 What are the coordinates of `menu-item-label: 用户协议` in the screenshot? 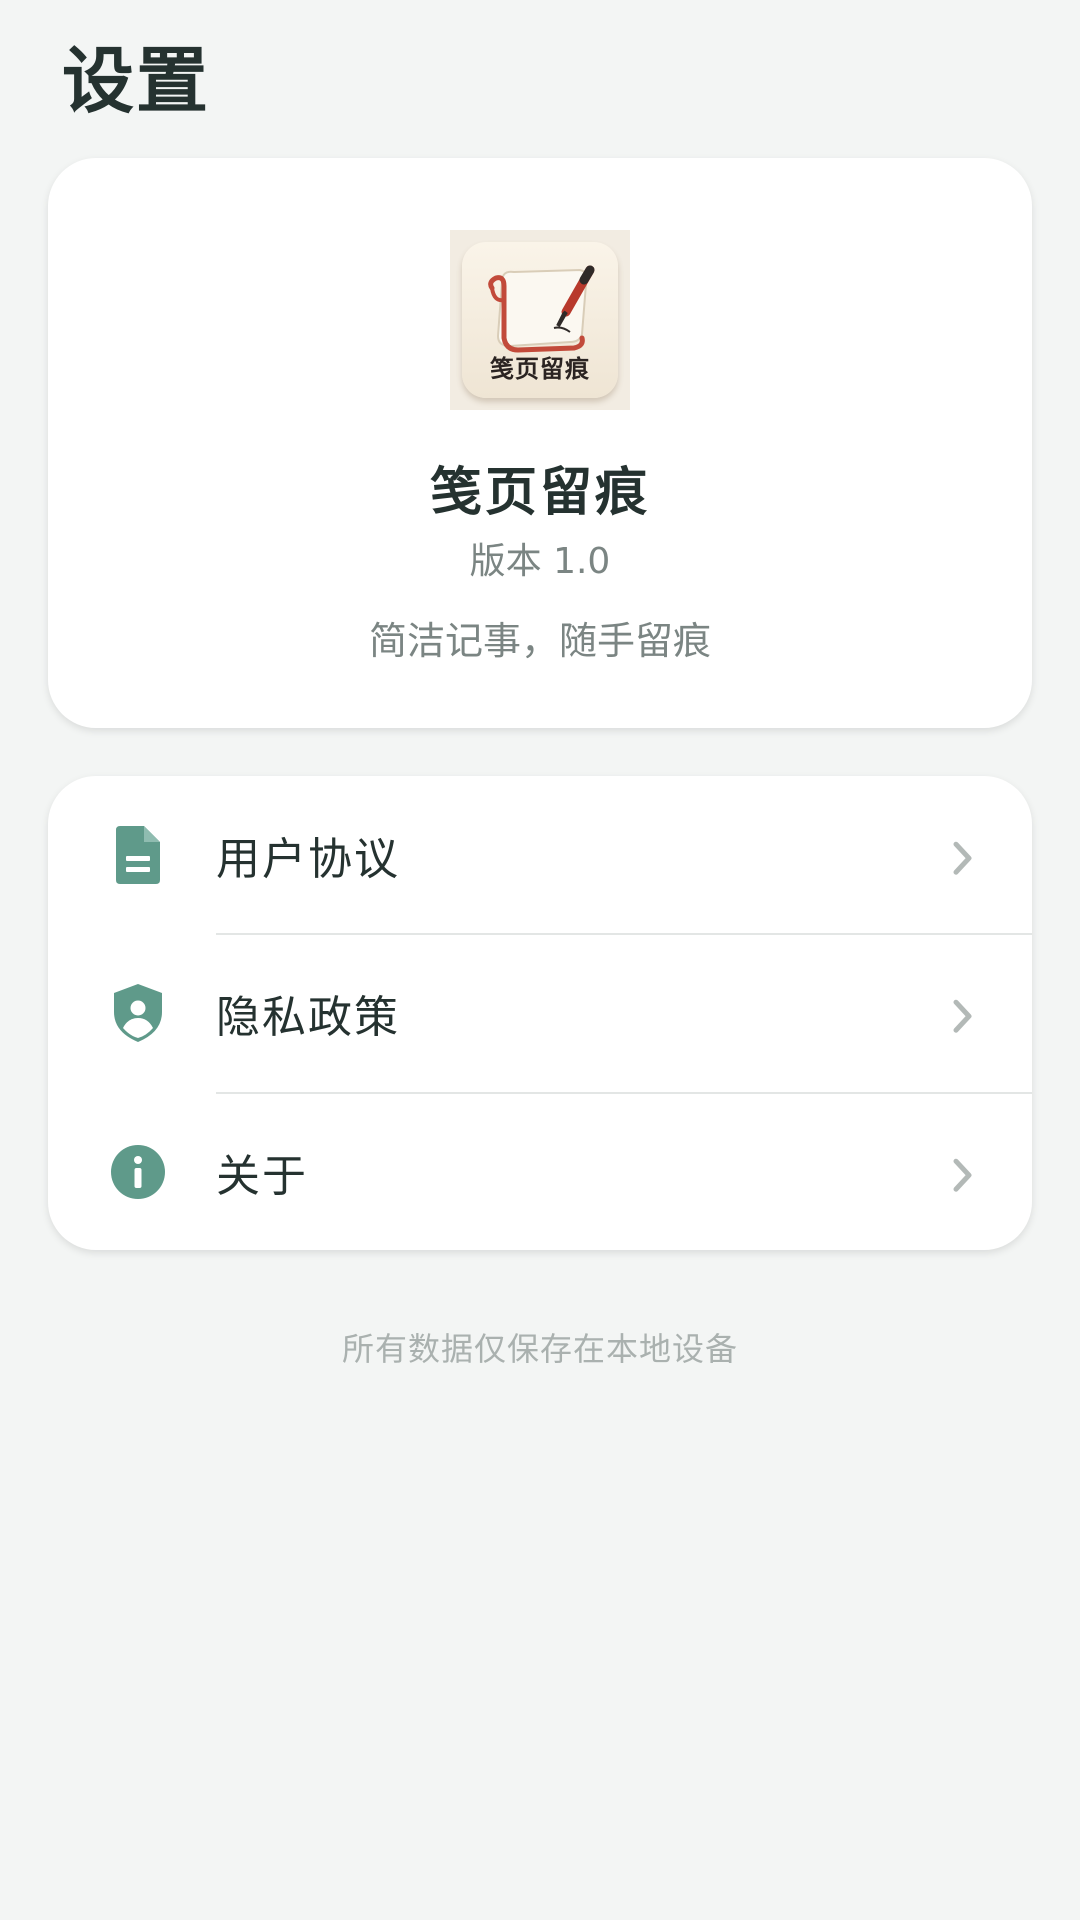 It's located at (308, 859).